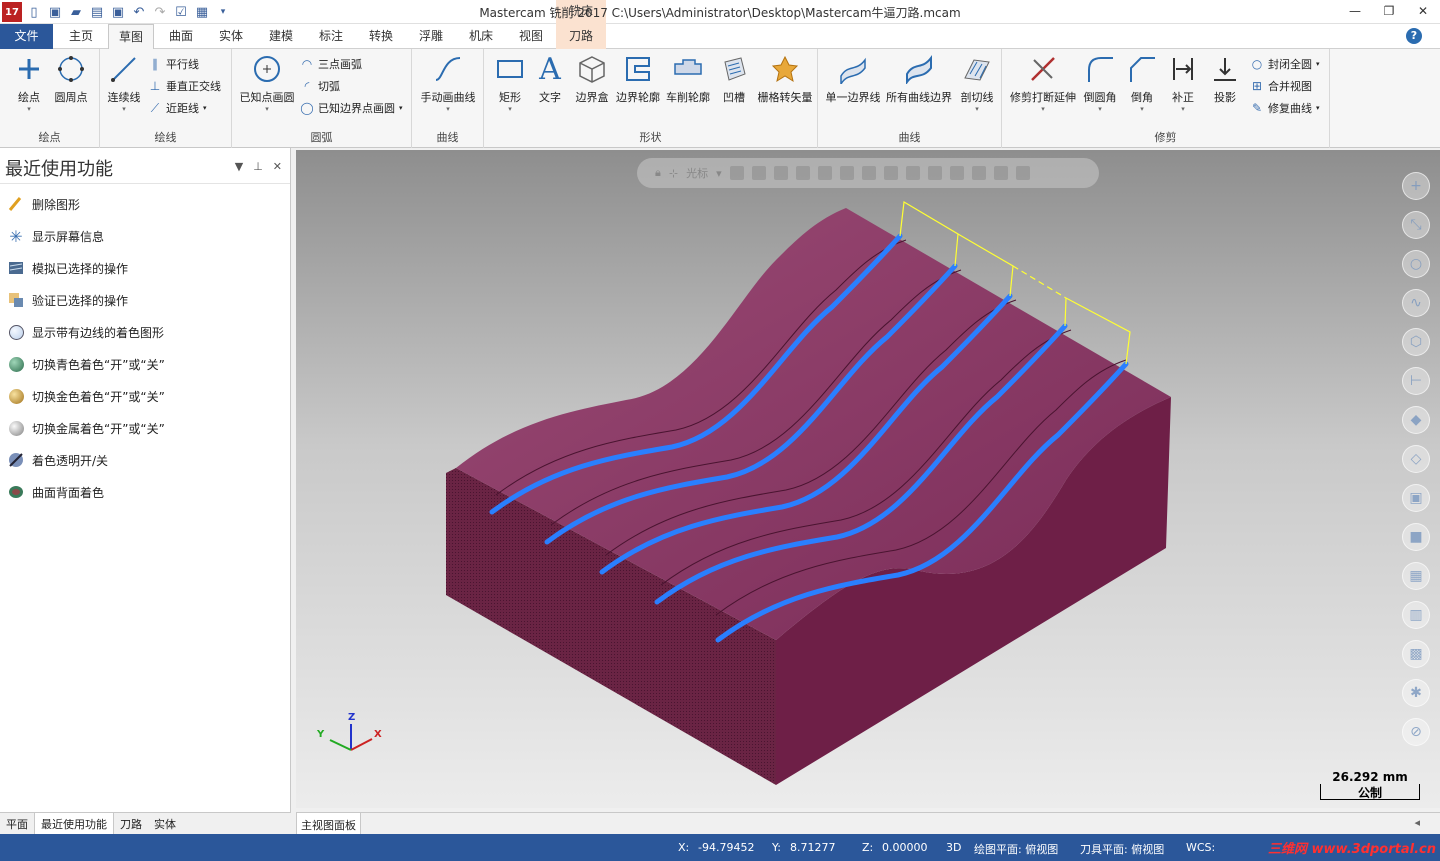  I want to click on list-item-screen-info: ✳ 显示屏幕信息, so click(145, 236).